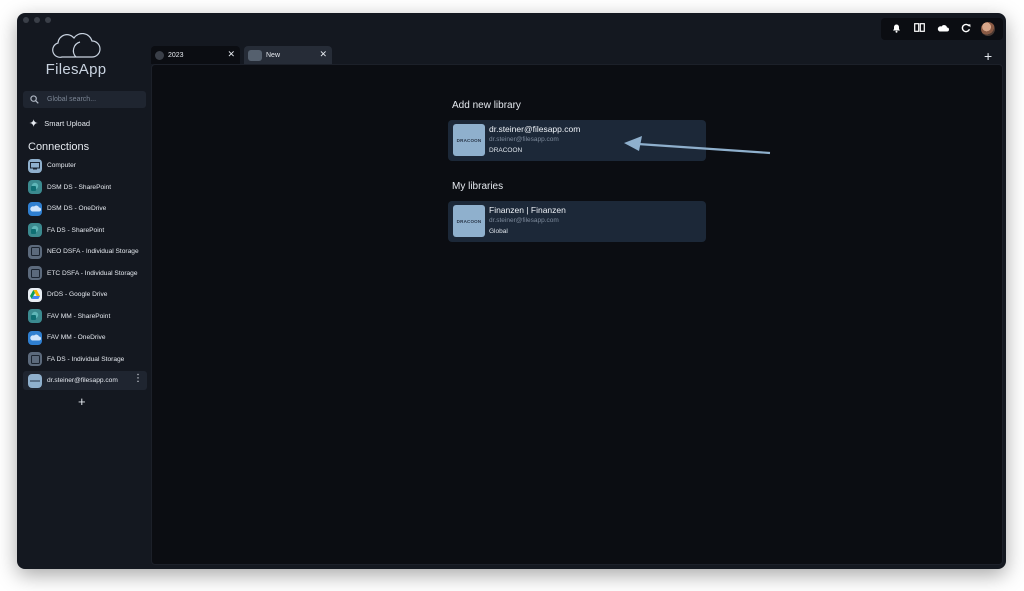  I want to click on connection-label: ETC DSFA - Individual Storage, so click(92, 273).